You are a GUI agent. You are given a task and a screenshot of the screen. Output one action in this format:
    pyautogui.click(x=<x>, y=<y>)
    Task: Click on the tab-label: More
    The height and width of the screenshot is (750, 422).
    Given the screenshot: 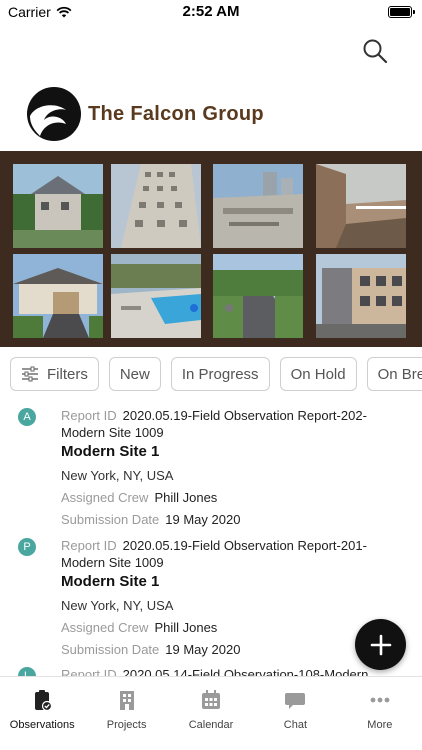 What is the action you would take?
    pyautogui.click(x=380, y=725)
    